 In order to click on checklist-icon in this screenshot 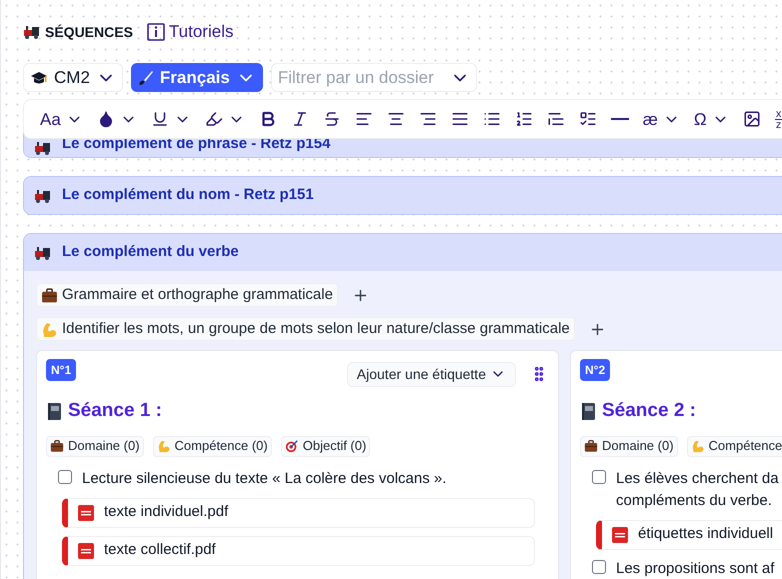, I will do `click(587, 119)`.